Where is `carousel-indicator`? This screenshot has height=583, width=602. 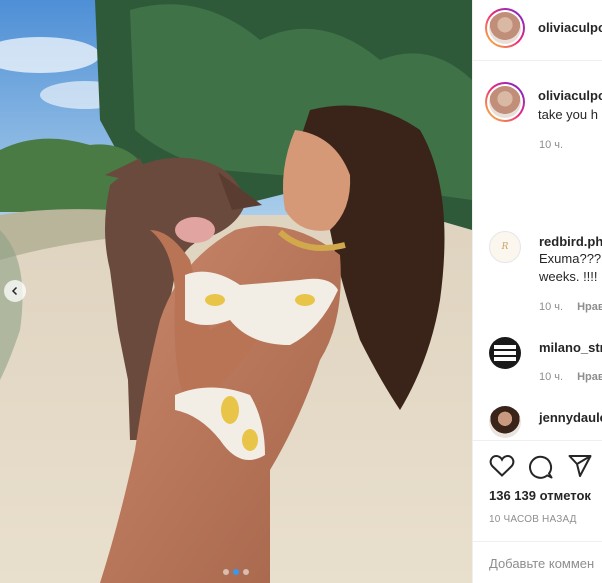 carousel-indicator is located at coordinates (236, 572).